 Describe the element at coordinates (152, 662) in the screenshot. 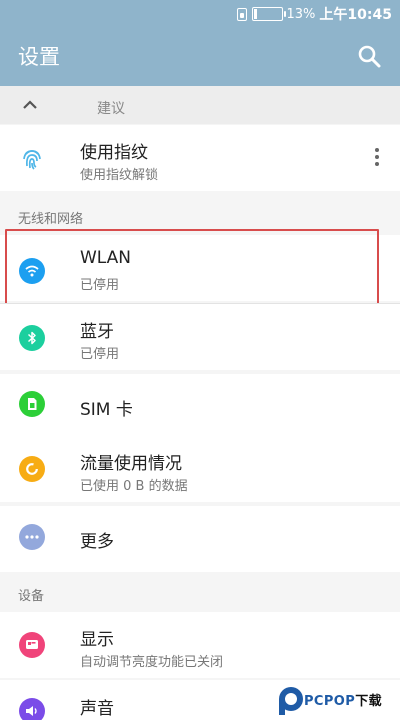

I see `display-subtitle: 自动调节亮度功能已关闭` at that location.